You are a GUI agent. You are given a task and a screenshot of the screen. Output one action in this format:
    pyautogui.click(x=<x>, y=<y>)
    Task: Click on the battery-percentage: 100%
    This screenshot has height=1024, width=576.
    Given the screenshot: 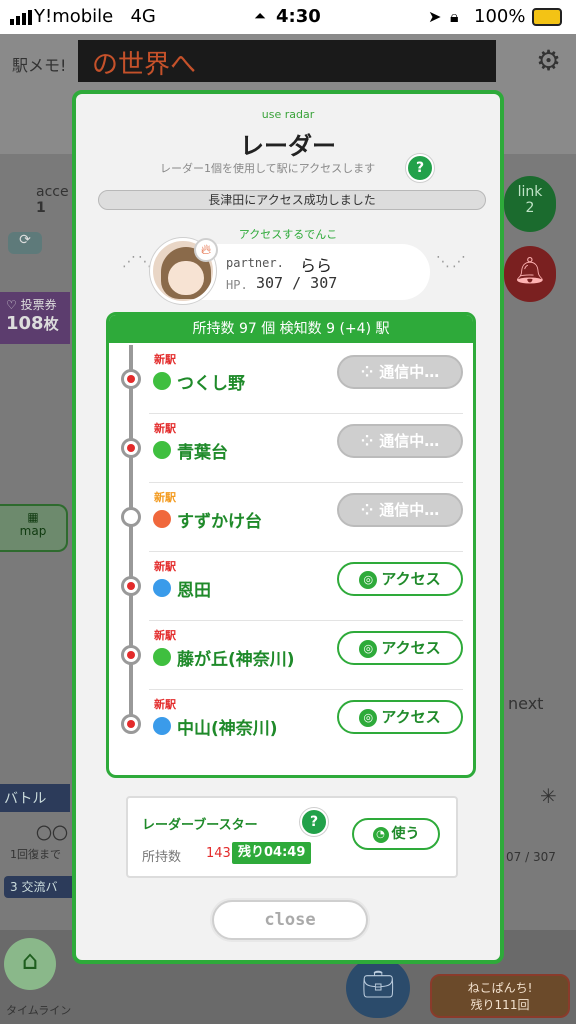 What is the action you would take?
    pyautogui.click(x=500, y=16)
    